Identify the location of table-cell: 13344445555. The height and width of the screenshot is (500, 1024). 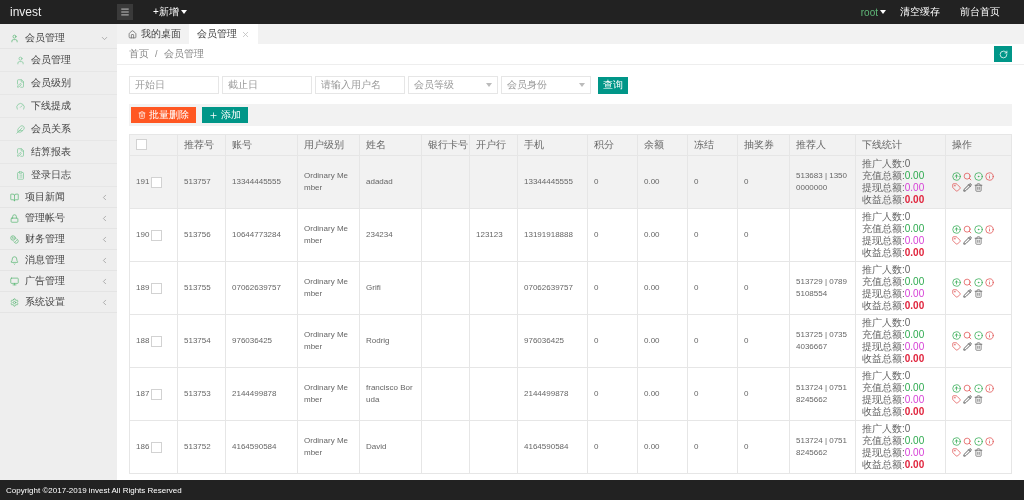
(256, 181).